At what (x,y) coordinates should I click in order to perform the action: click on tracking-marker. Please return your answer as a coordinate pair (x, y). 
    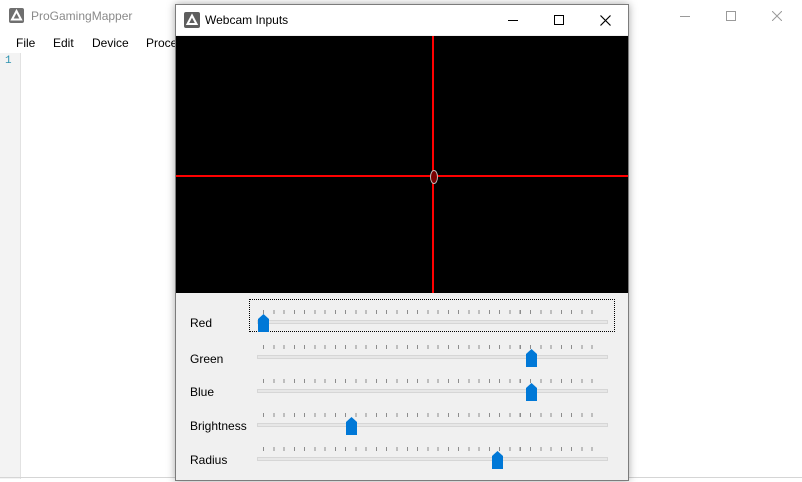
    Looking at the image, I should click on (434, 177).